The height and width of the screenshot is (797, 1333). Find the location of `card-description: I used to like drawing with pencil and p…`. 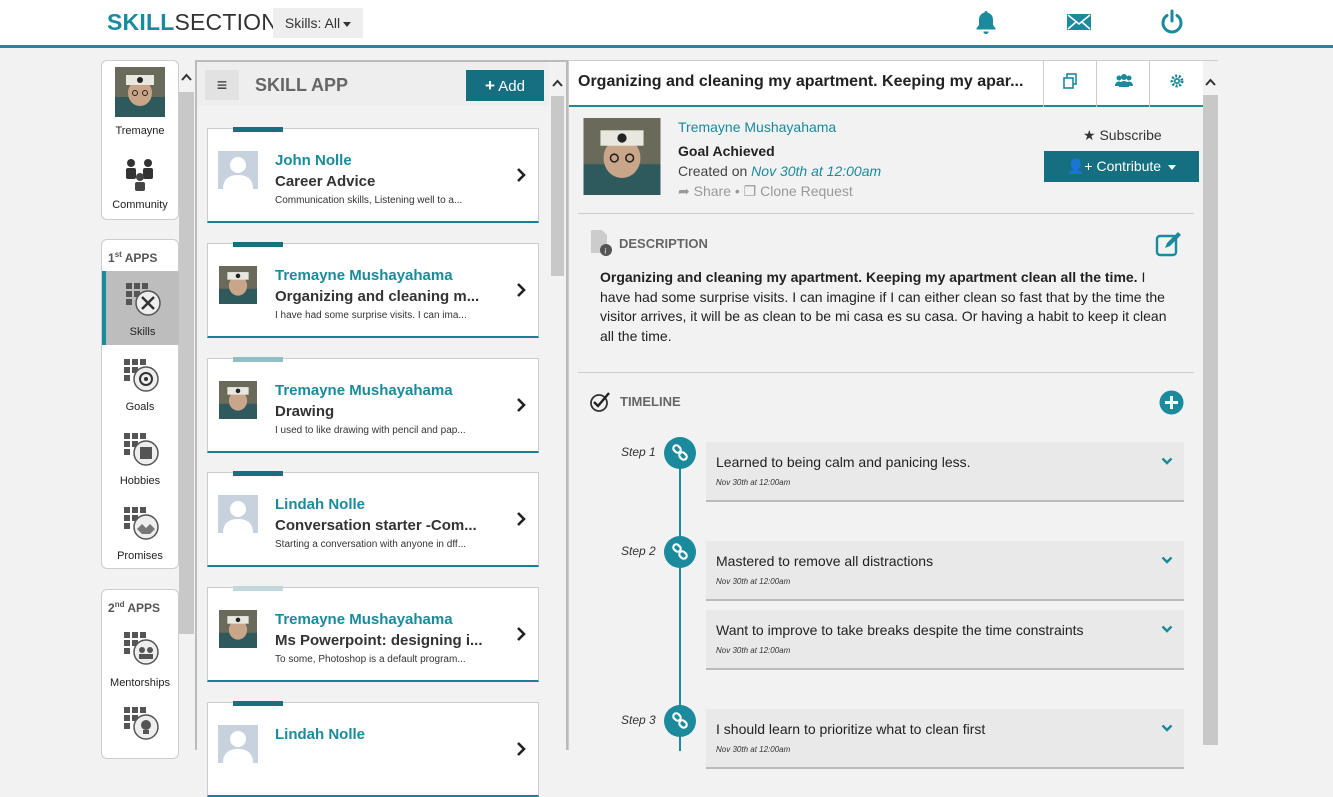

card-description: I used to like drawing with pencil and p… is located at coordinates (370, 430).